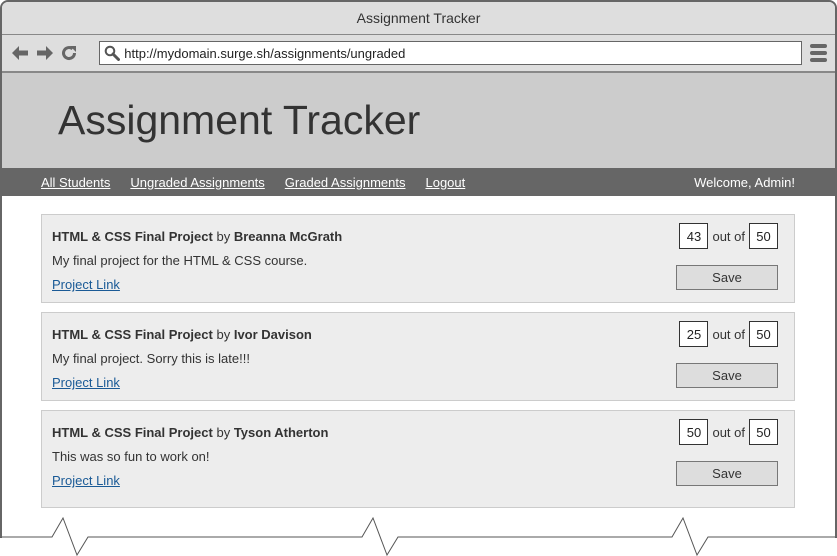  Describe the element at coordinates (445, 182) in the screenshot. I see `nav-link-logout: Logout` at that location.